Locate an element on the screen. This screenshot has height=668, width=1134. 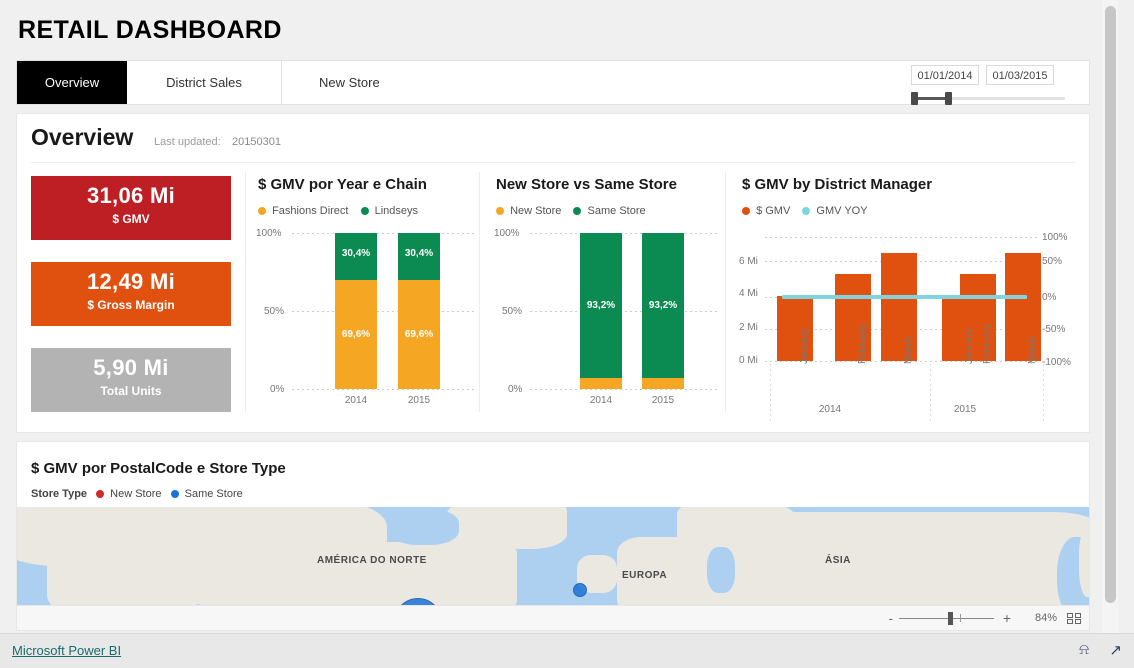
chart-legend: Fashions Direct Lindseys is located at coordinates (342, 211).